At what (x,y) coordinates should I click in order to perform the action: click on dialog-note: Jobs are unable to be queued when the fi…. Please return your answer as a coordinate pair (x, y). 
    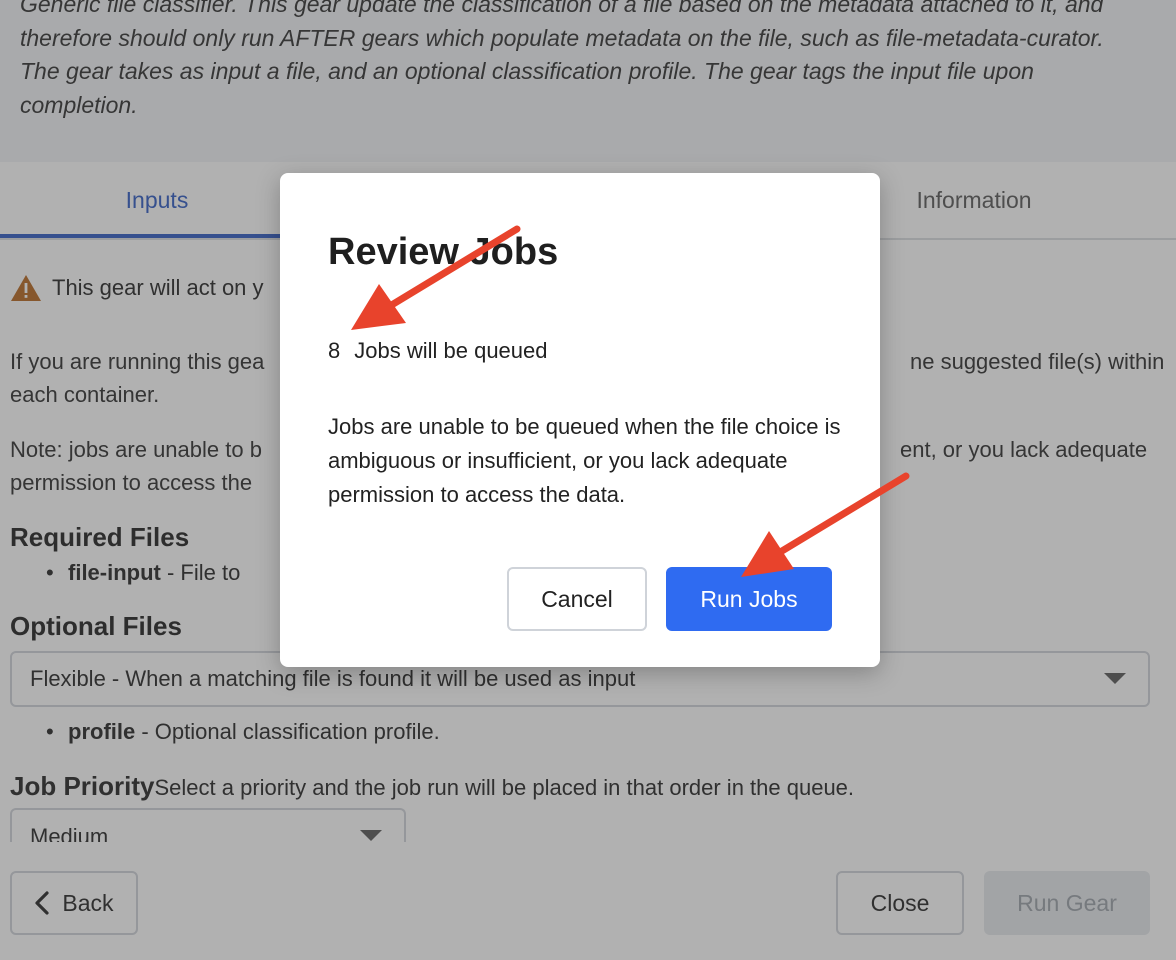
    Looking at the image, I should click on (584, 460).